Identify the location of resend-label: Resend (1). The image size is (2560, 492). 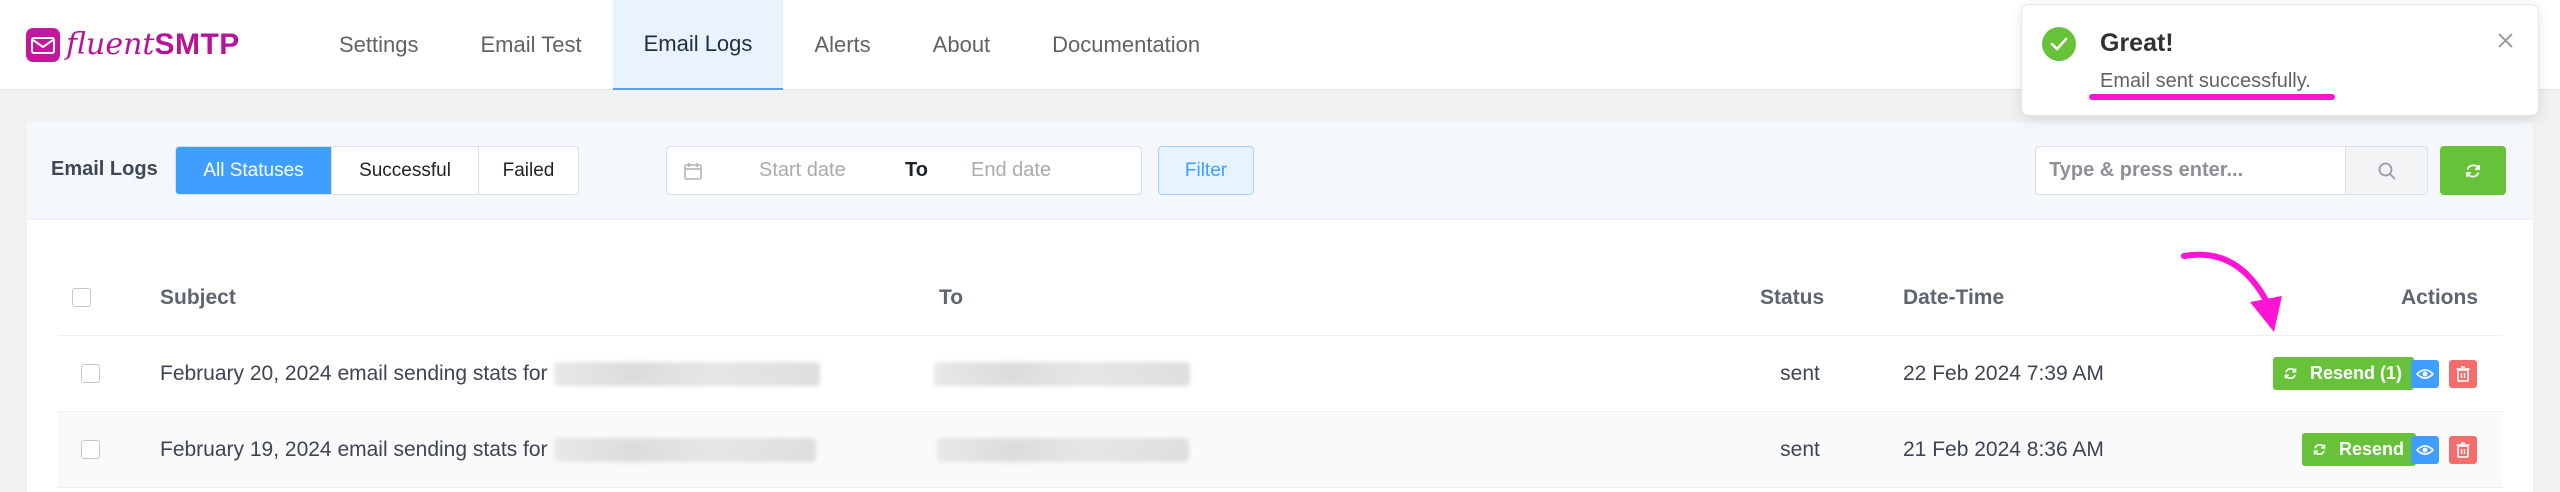
(2356, 373).